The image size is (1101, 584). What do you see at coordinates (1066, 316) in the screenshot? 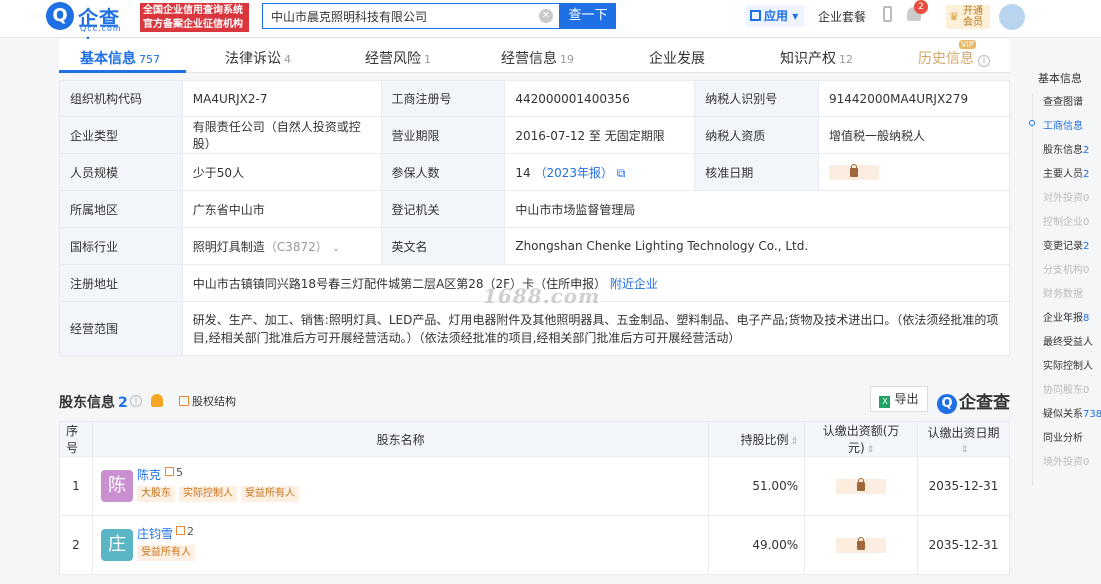
I see `sidenav-item: 企业年报8` at bounding box center [1066, 316].